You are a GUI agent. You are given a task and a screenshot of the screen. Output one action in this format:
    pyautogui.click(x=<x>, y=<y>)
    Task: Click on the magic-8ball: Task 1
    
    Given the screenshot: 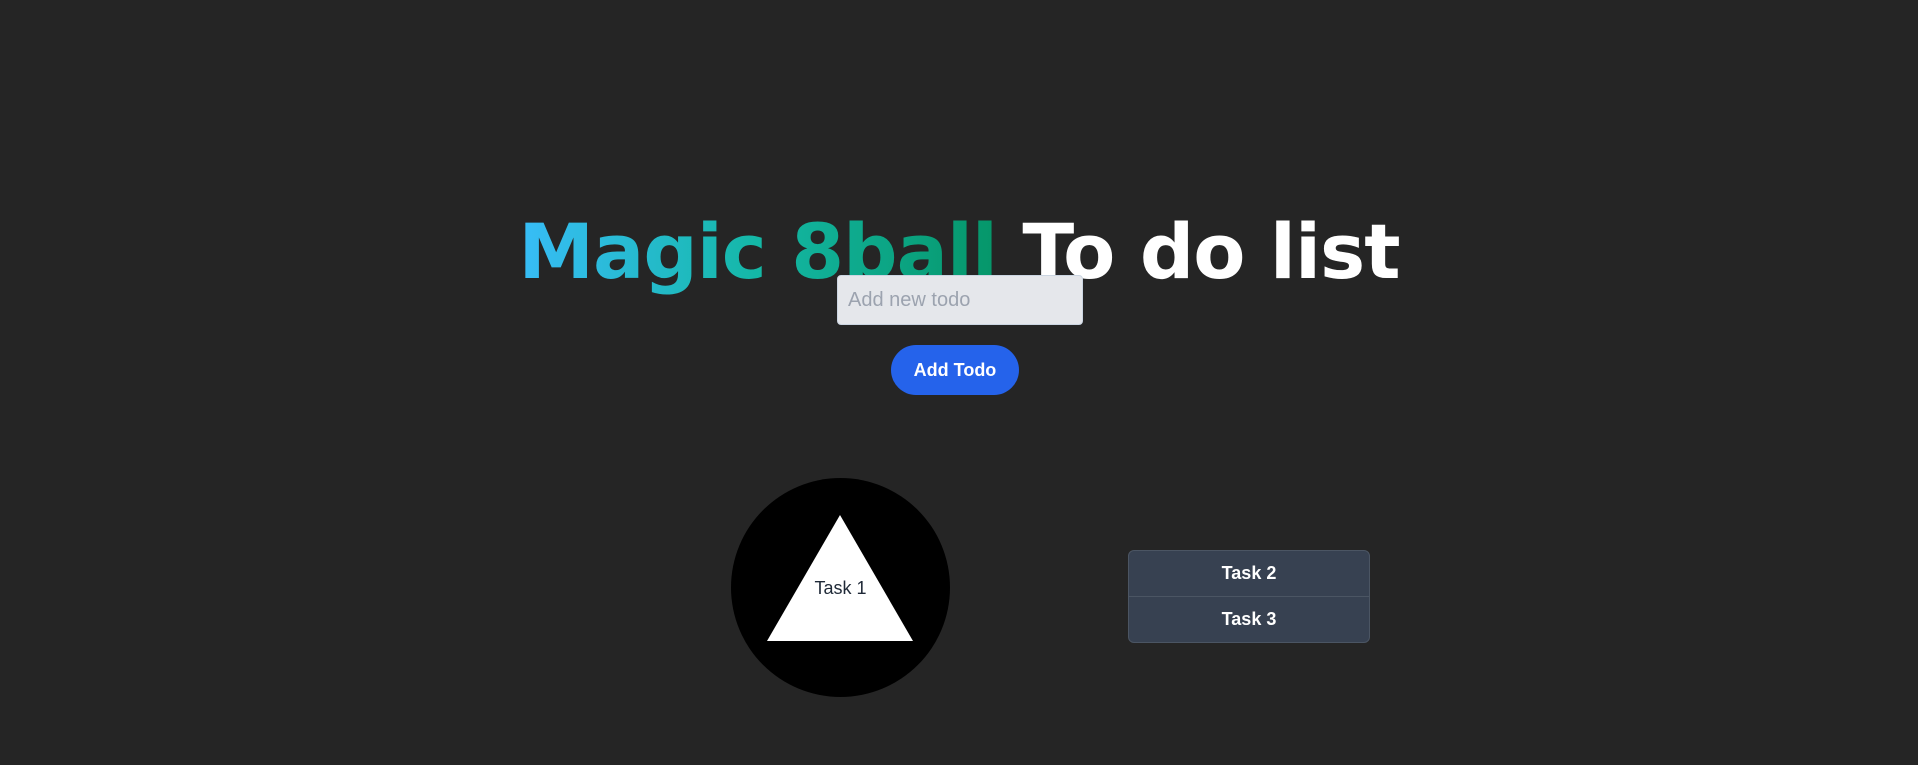 What is the action you would take?
    pyautogui.click(x=840, y=587)
    